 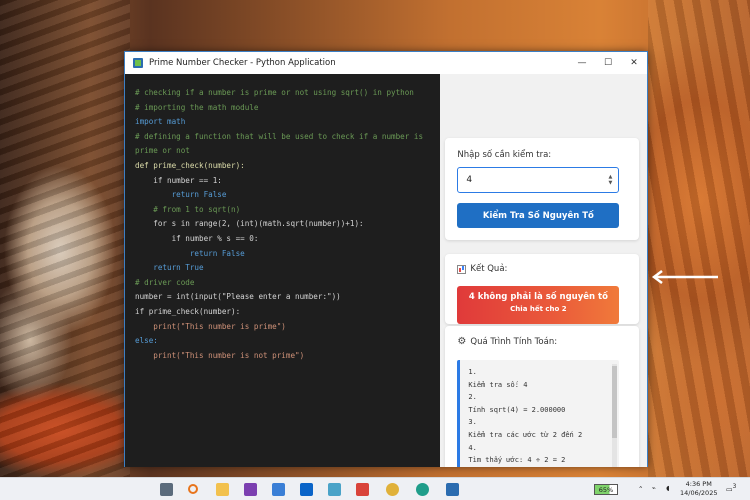 What do you see at coordinates (699, 493) in the screenshot?
I see `clock-date: 14/06/2025` at bounding box center [699, 493].